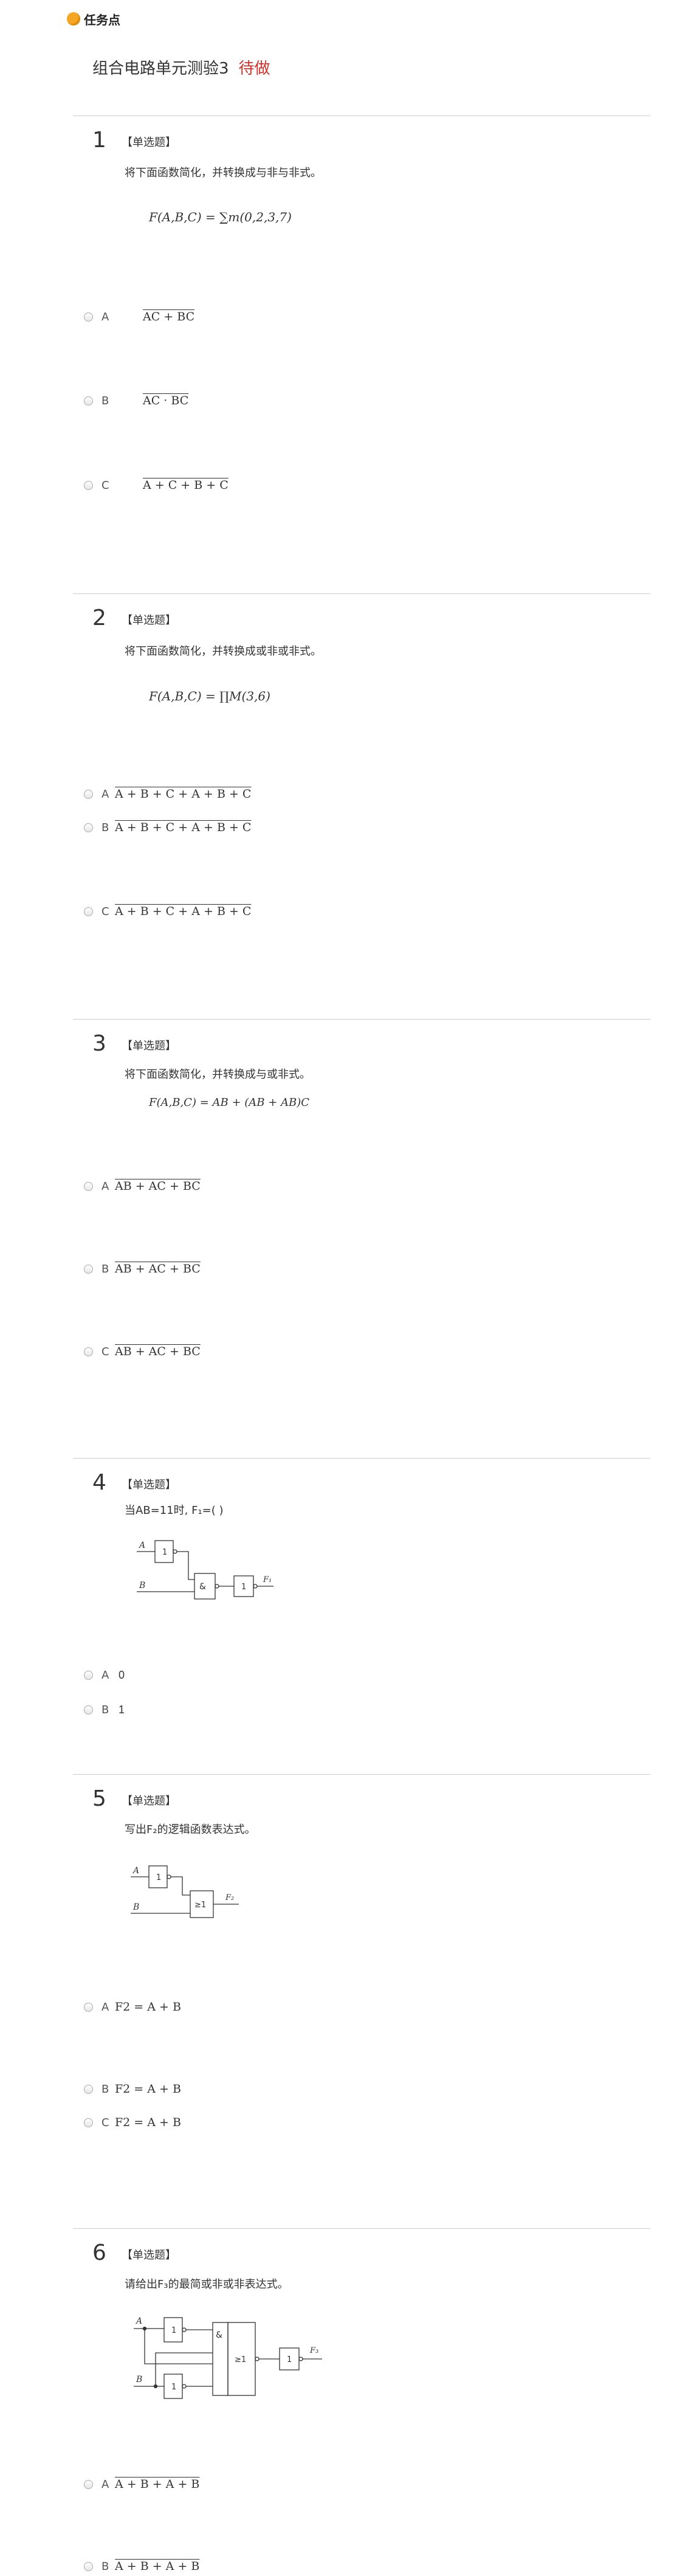  I want to click on option-c: C F2 = A + B, so click(132, 2122).